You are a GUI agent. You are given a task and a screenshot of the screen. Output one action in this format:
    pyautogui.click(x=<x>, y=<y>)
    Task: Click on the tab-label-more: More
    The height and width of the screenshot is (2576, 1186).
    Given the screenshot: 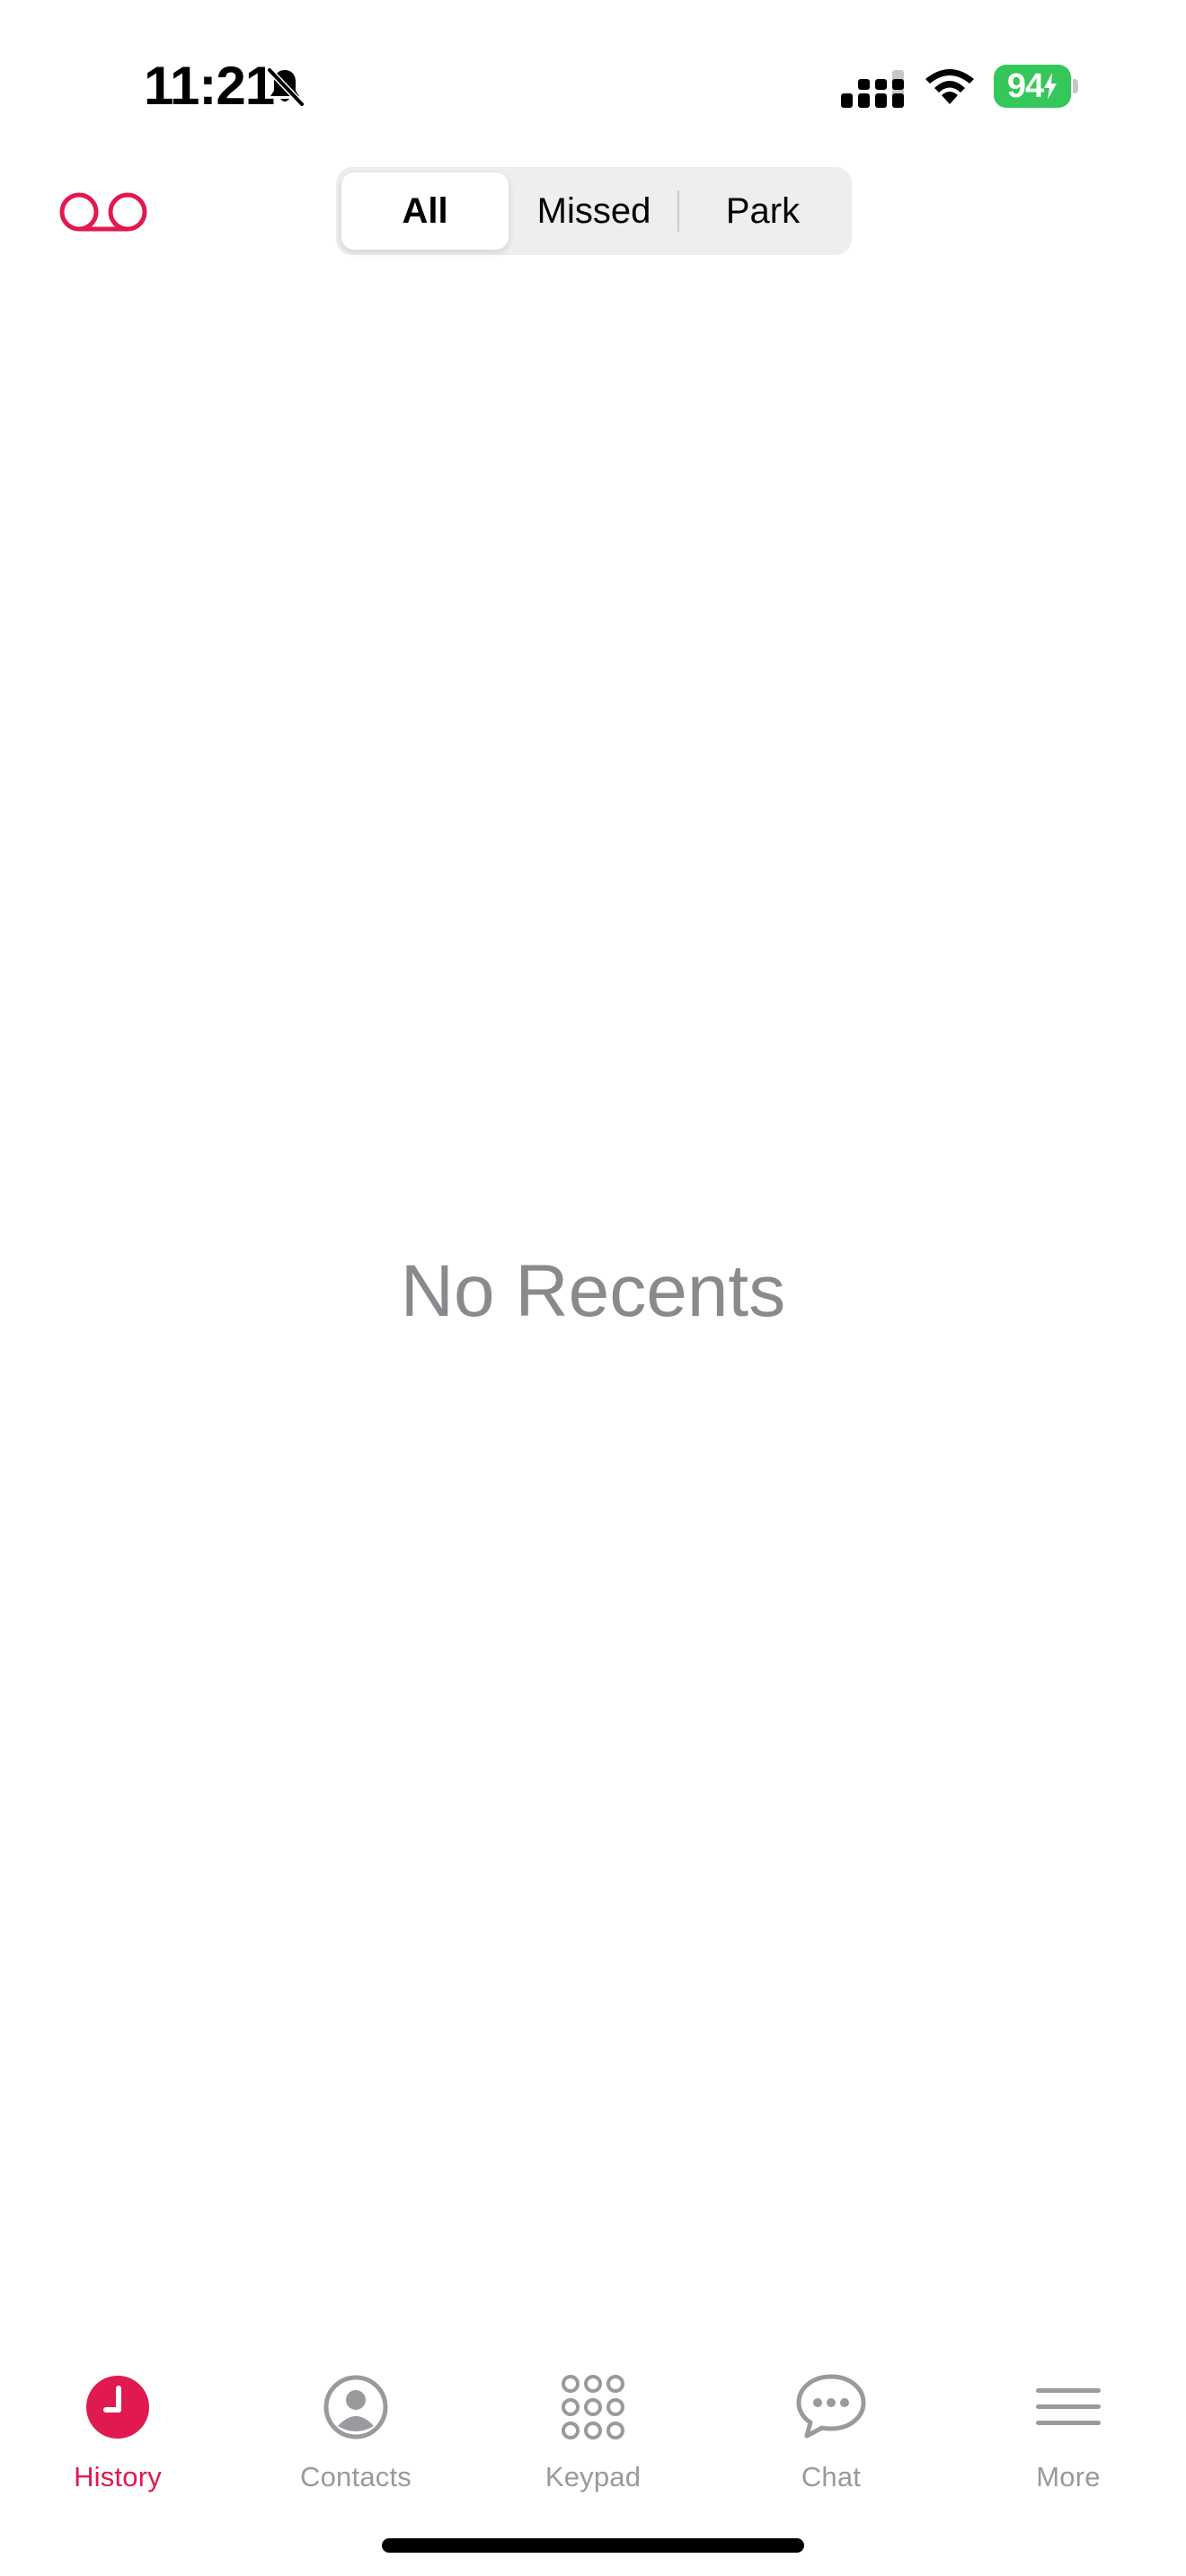 What is the action you would take?
    pyautogui.click(x=1068, y=2476)
    